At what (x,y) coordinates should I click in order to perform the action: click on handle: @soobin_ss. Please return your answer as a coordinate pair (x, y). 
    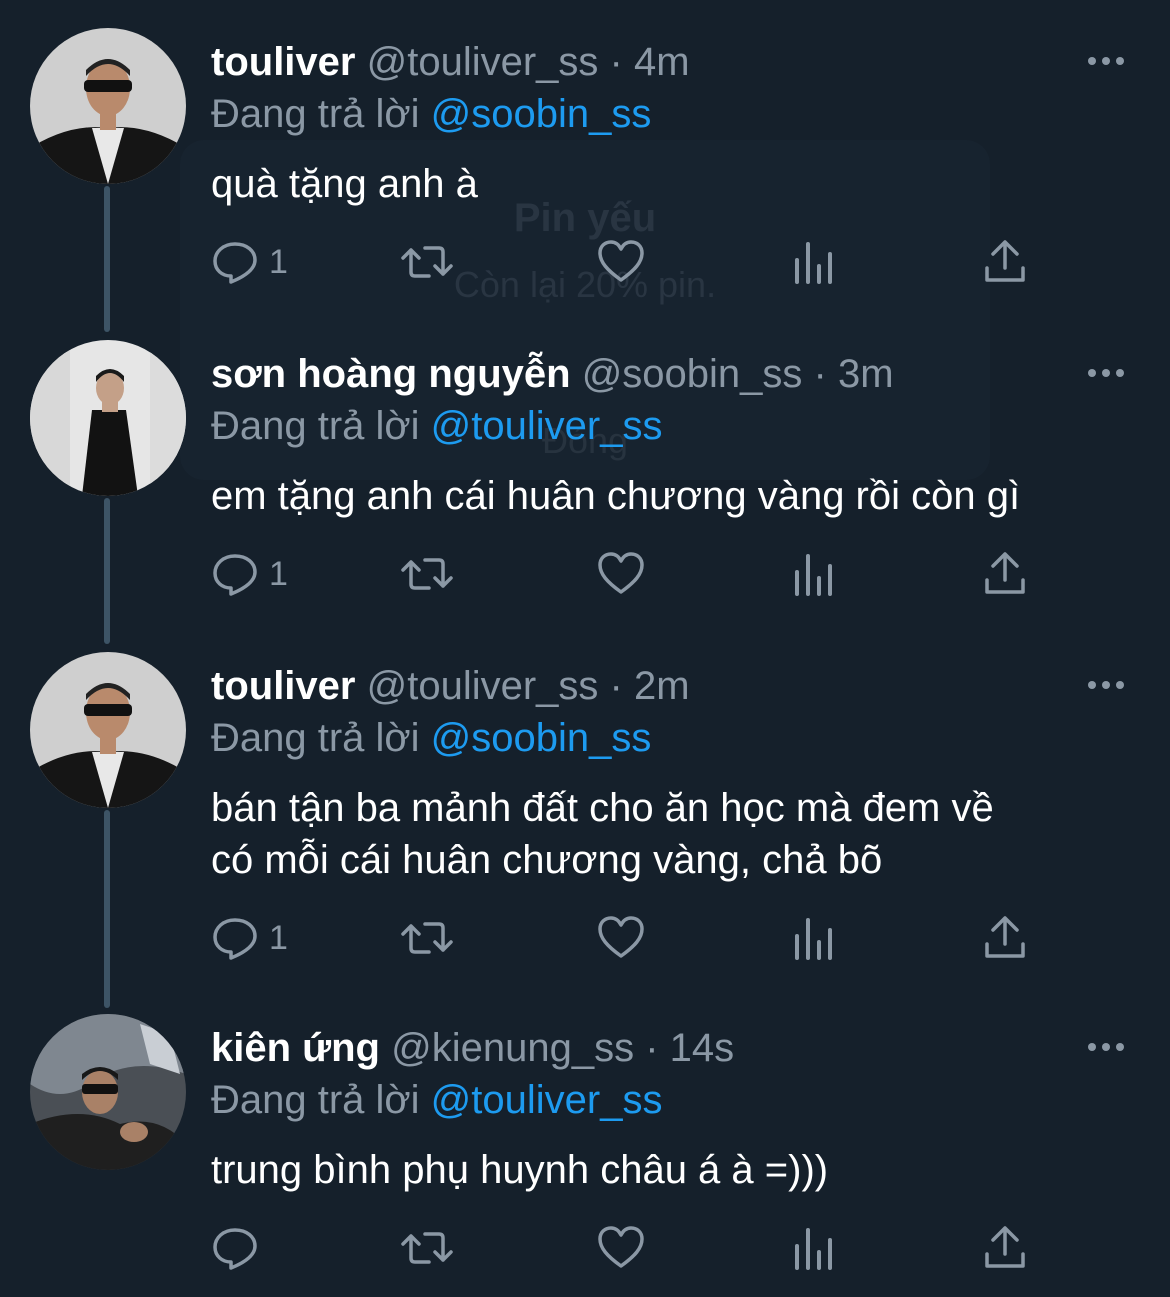
    Looking at the image, I should click on (692, 374).